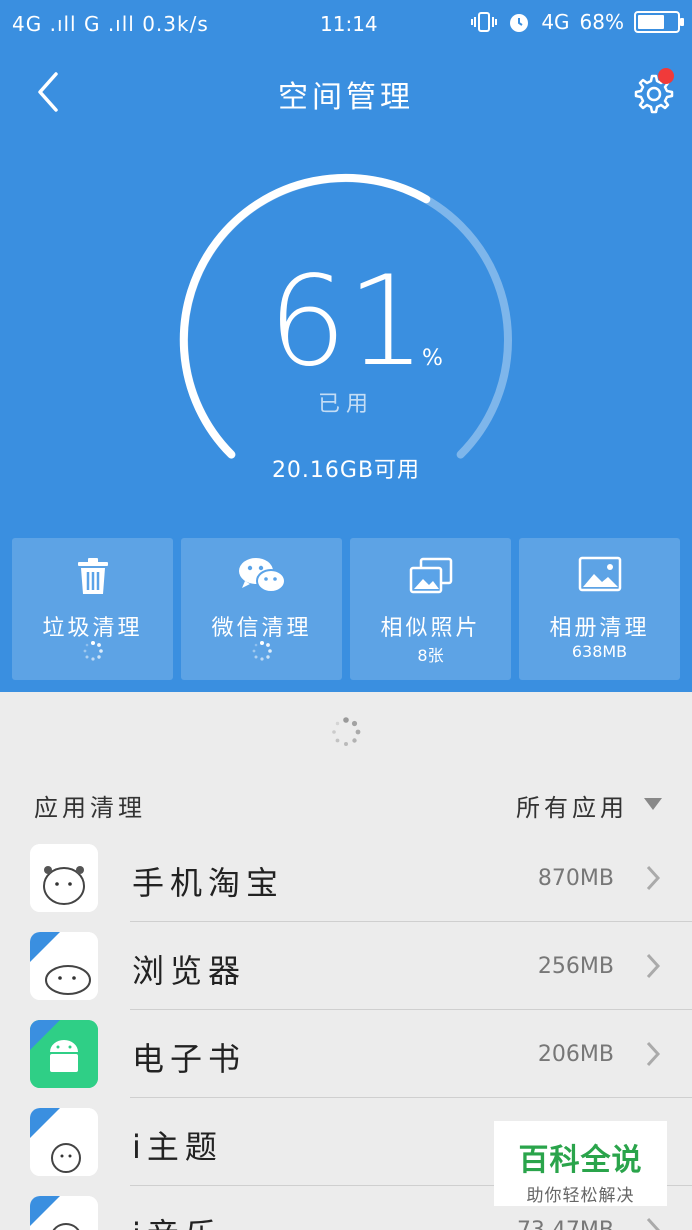 The width and height of the screenshot is (692, 1230). Describe the element at coordinates (430, 655) in the screenshot. I see `tile-count: 8张` at that location.